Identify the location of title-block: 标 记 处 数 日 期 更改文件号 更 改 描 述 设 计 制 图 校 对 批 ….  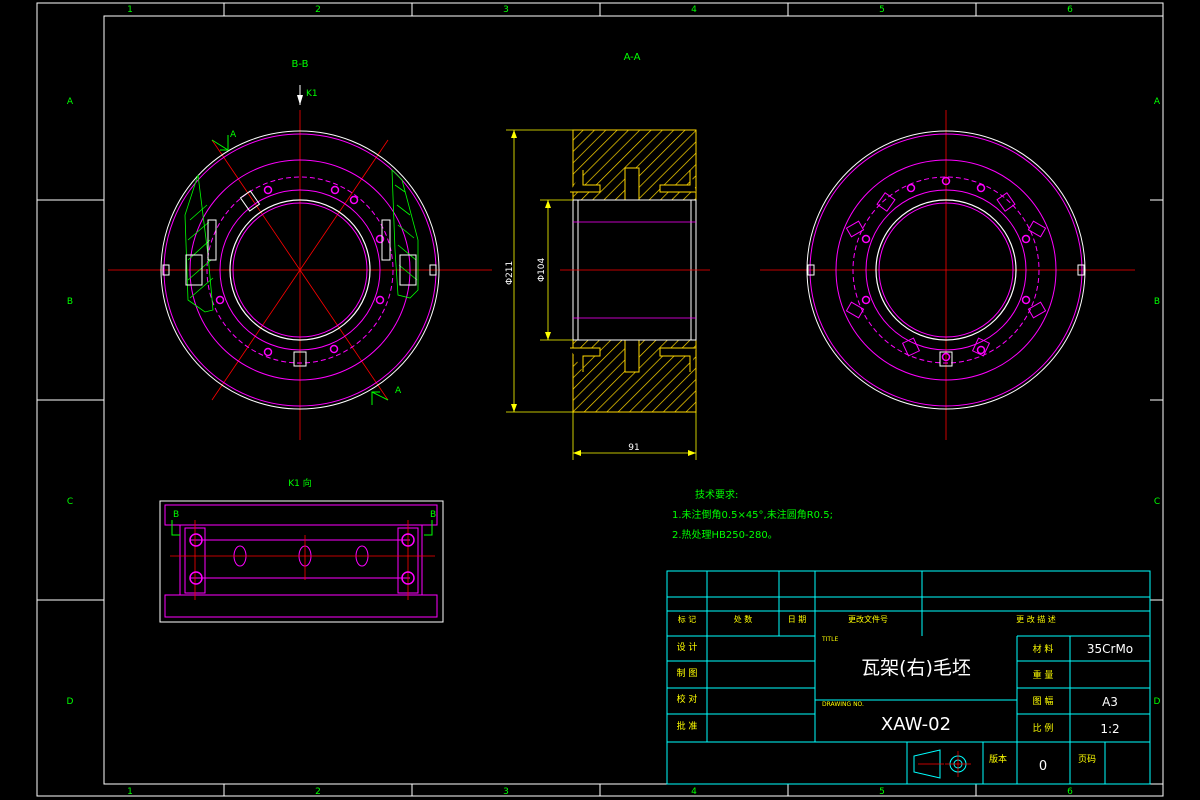
(908, 677).